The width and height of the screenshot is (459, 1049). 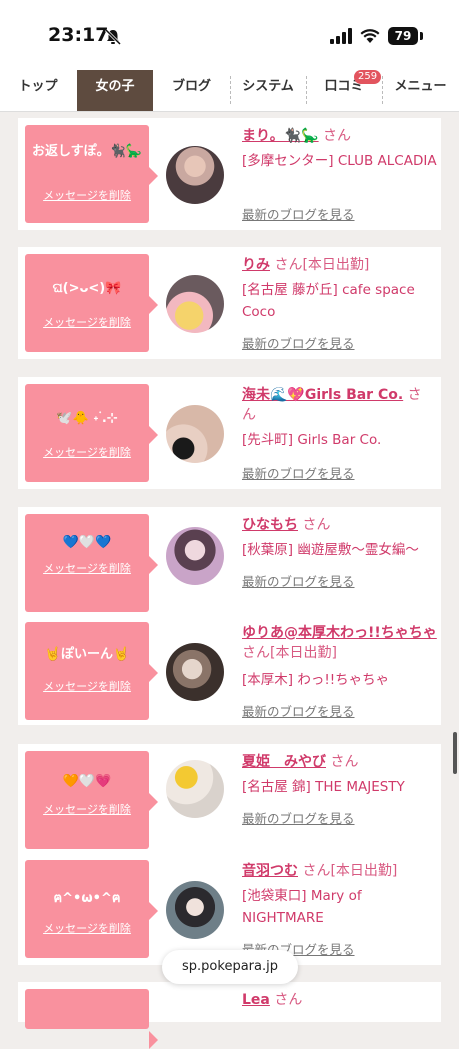 I want to click on message-text: お返しすぽ。🐈‍⬛🦕, so click(x=87, y=151).